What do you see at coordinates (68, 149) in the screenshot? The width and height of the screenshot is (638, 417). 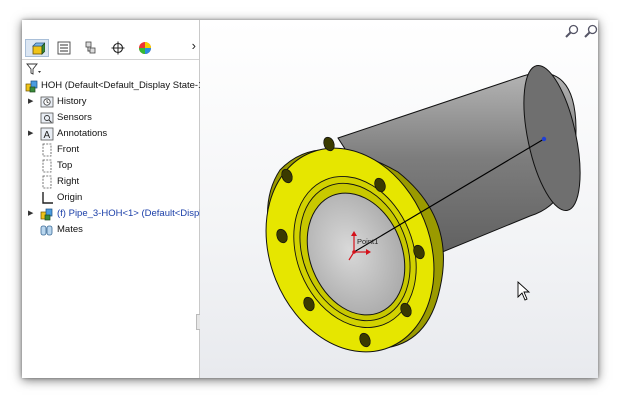 I see `tree-item-label: Front` at bounding box center [68, 149].